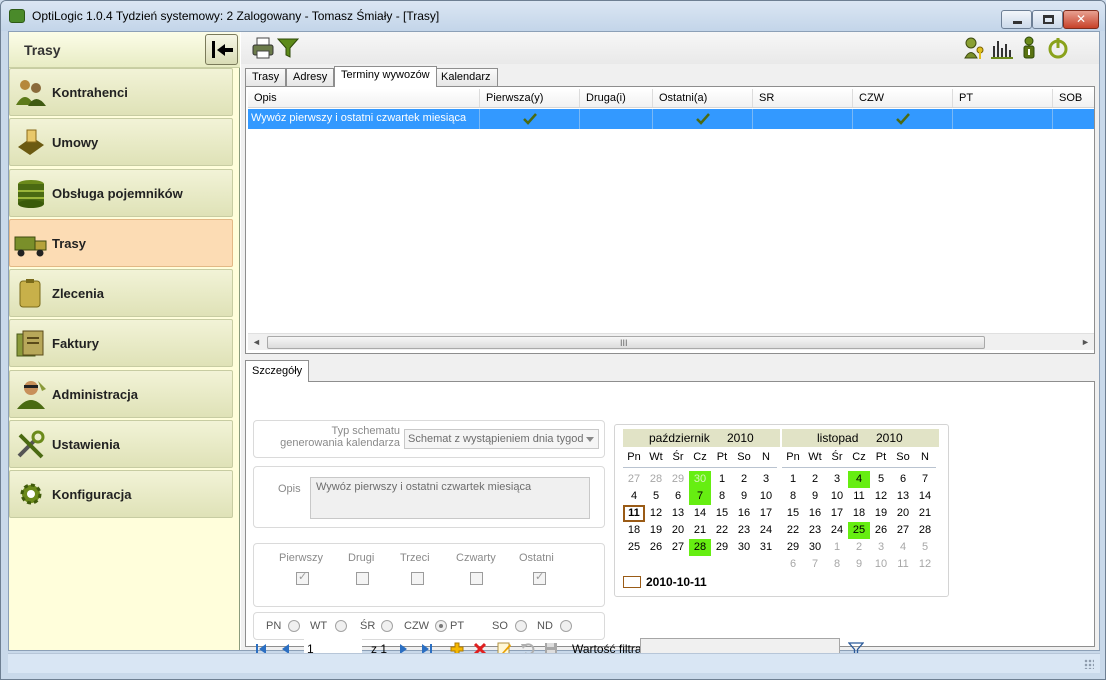 Image resolution: width=1106 pixels, height=680 pixels. I want to click on maximize-button, so click(1047, 19).